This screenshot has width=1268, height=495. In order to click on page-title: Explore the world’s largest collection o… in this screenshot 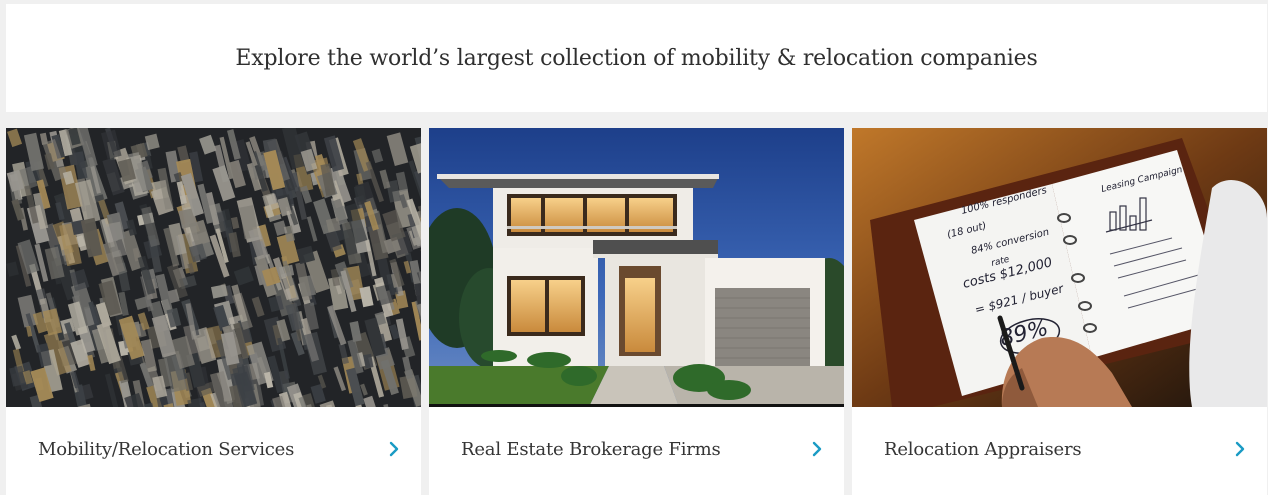, I will do `click(636, 58)`.